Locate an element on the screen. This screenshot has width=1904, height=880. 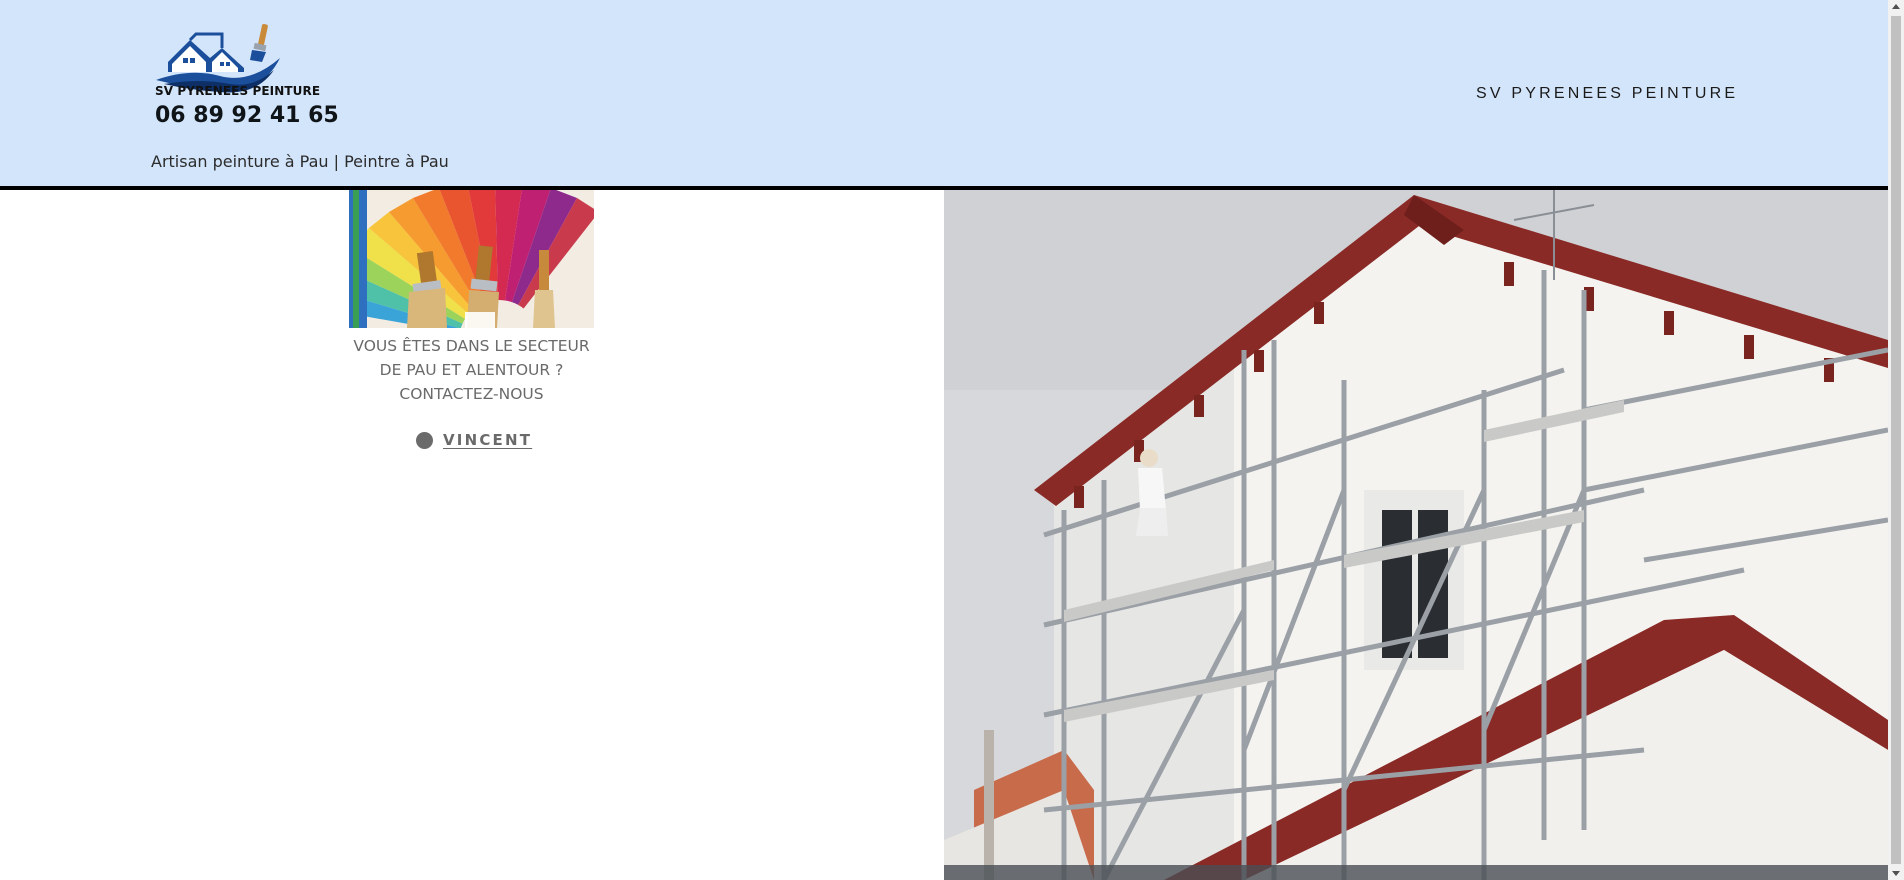
scroll-up-icon is located at coordinates (1896, 6).